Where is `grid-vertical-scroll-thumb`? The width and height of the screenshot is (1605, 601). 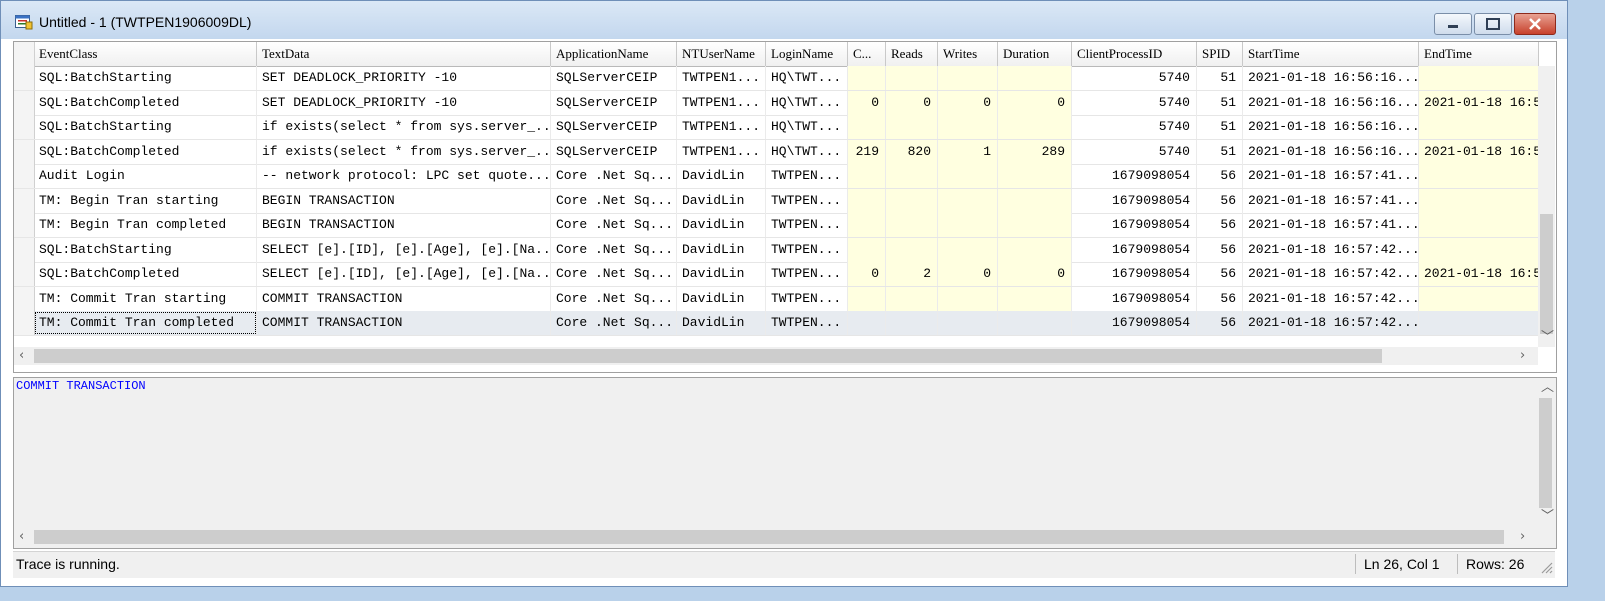 grid-vertical-scroll-thumb is located at coordinates (1546, 274).